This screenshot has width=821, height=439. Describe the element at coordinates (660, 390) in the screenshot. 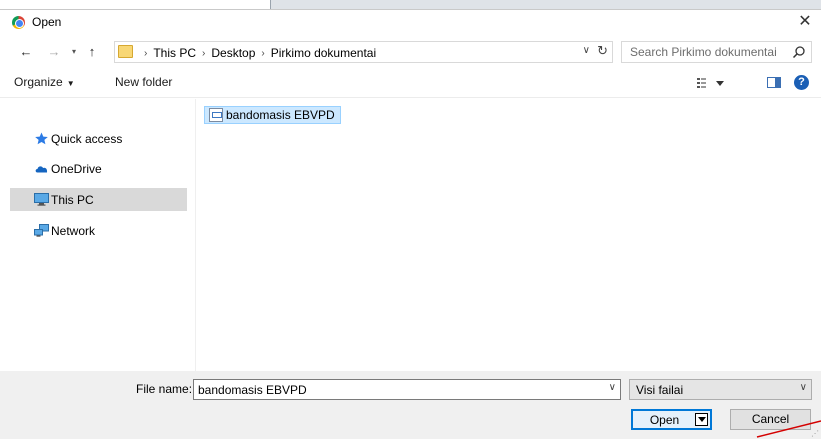

I see `file-type-value: Visi failai` at that location.